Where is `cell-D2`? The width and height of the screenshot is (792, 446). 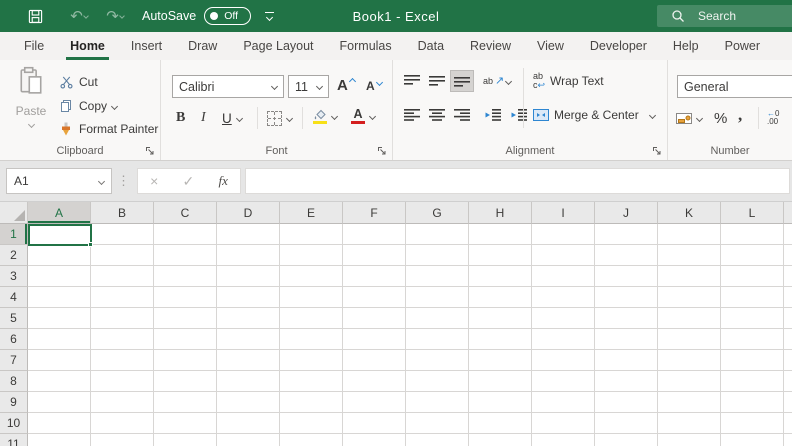
cell-D2 is located at coordinates (248, 255).